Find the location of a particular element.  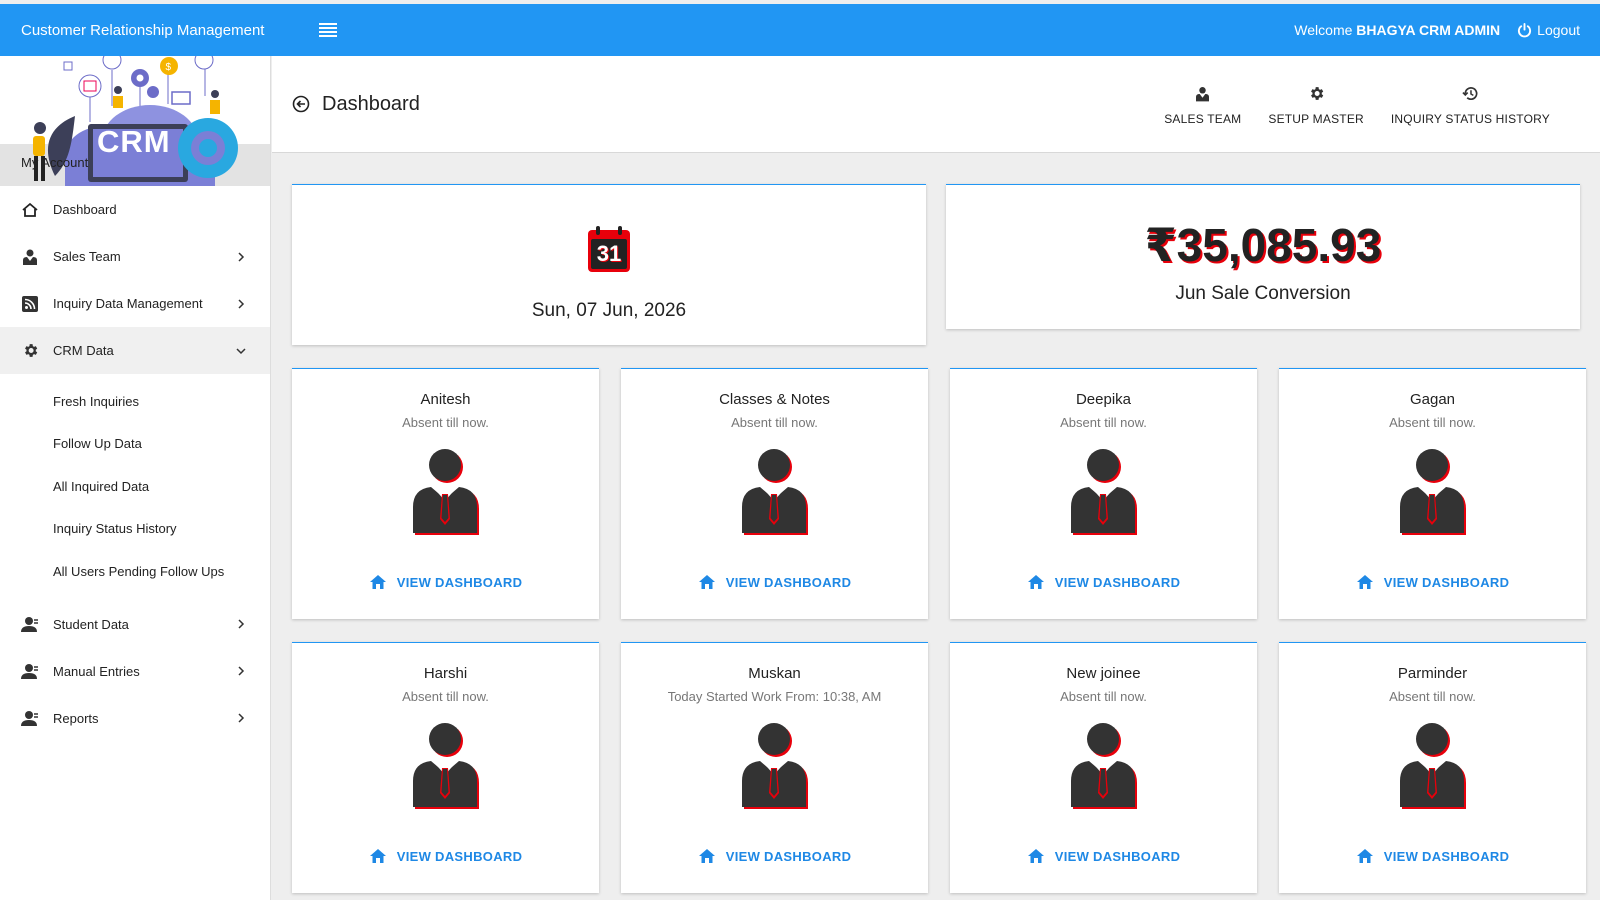

quick-link-sales-team: SALES TEAM is located at coordinates (1202, 104).